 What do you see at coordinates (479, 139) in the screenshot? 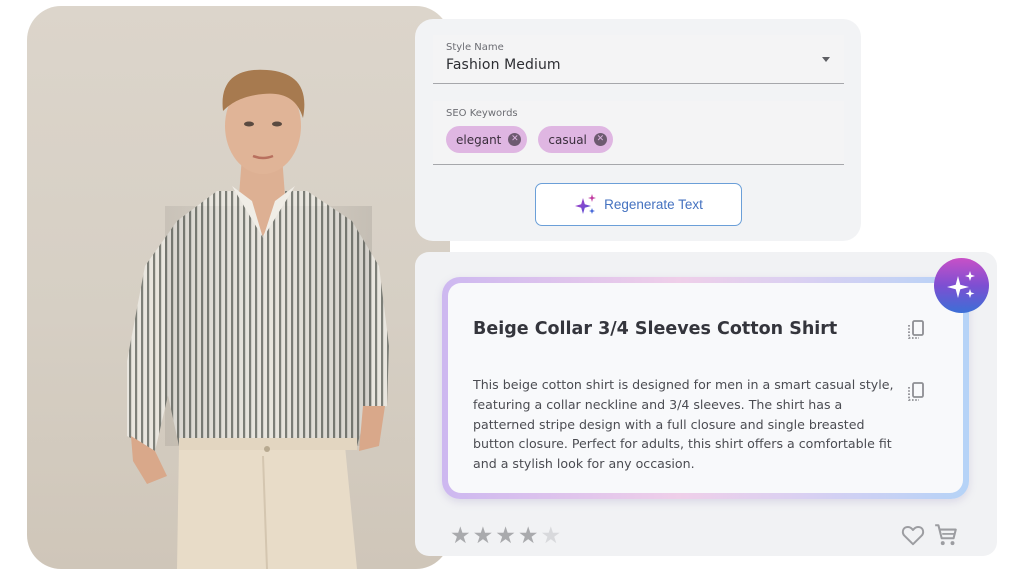
I see `chip-label: elegant` at bounding box center [479, 139].